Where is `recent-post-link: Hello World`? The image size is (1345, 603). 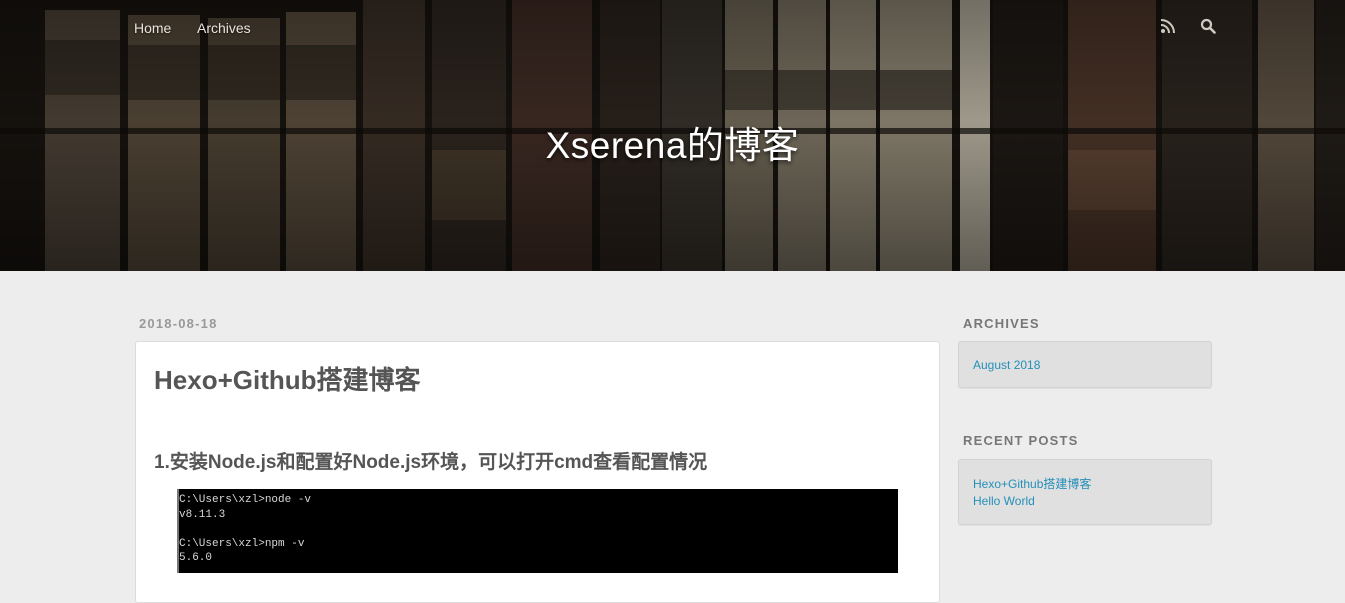
recent-post-link: Hello World is located at coordinates (1004, 501).